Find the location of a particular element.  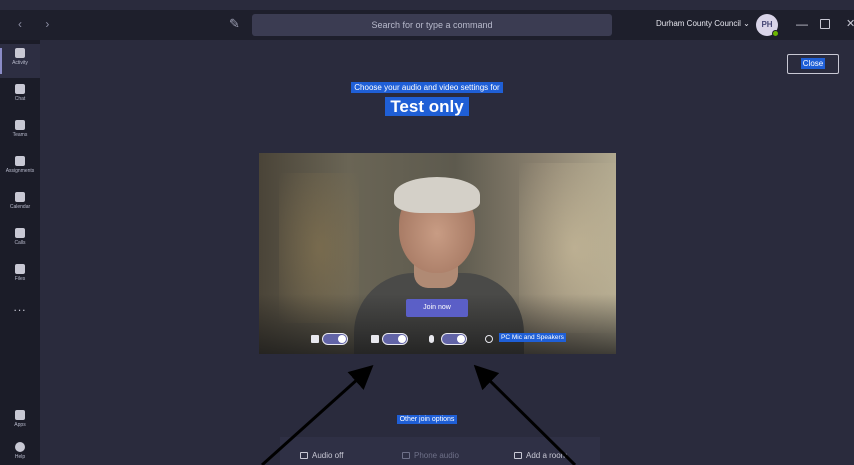

prejoin-subtitle: Choose your audio and video settings for is located at coordinates (427, 87).